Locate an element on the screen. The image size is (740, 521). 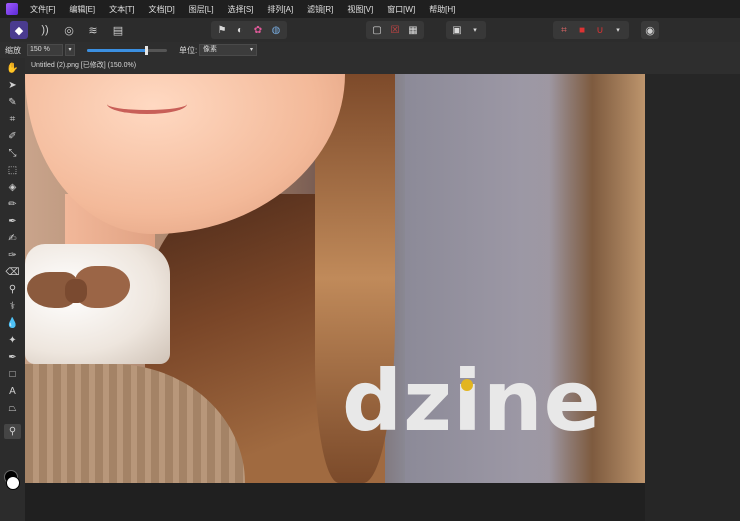
main-toolbar: ◆ )) ◎ ≋ ▤ ⚑ ◐ ✿ ◍ ▢ ☒ ▦ ▣ ▾ ⌗ ■ ∪ ▾ ◉ is located at coordinates (370, 30).